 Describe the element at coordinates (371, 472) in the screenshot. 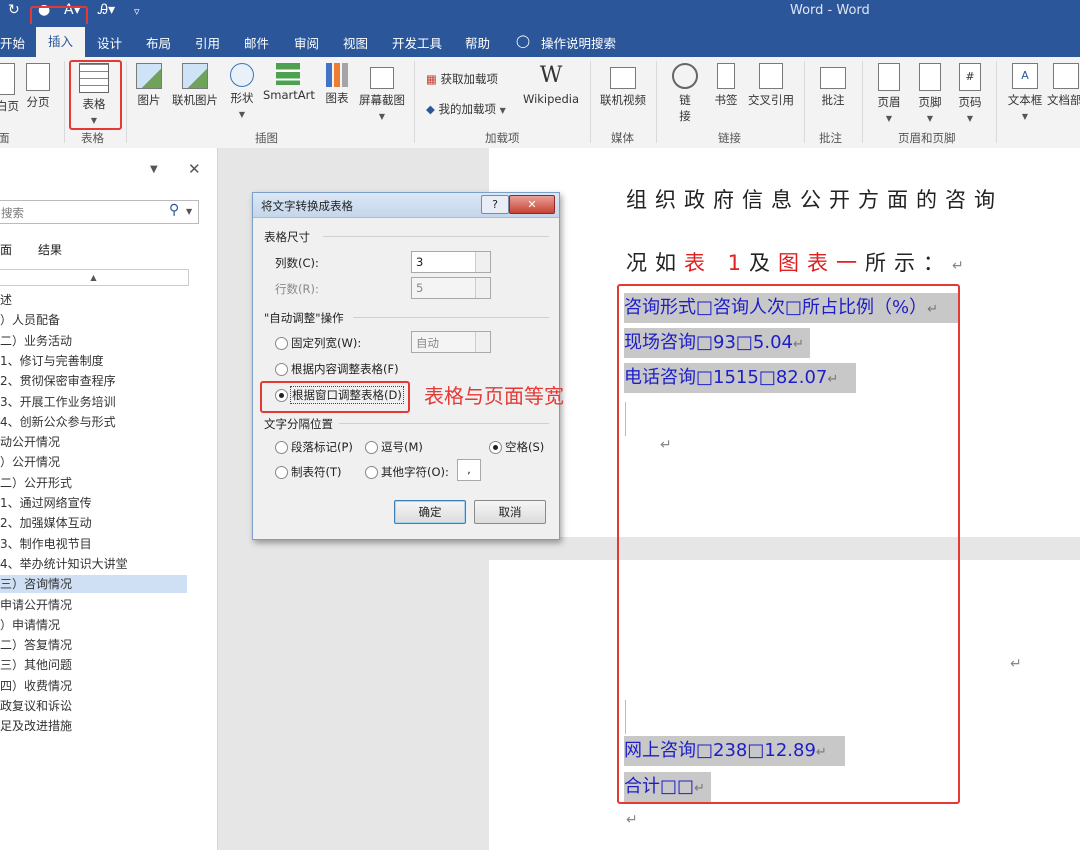

I see `separator-other-radio` at that location.